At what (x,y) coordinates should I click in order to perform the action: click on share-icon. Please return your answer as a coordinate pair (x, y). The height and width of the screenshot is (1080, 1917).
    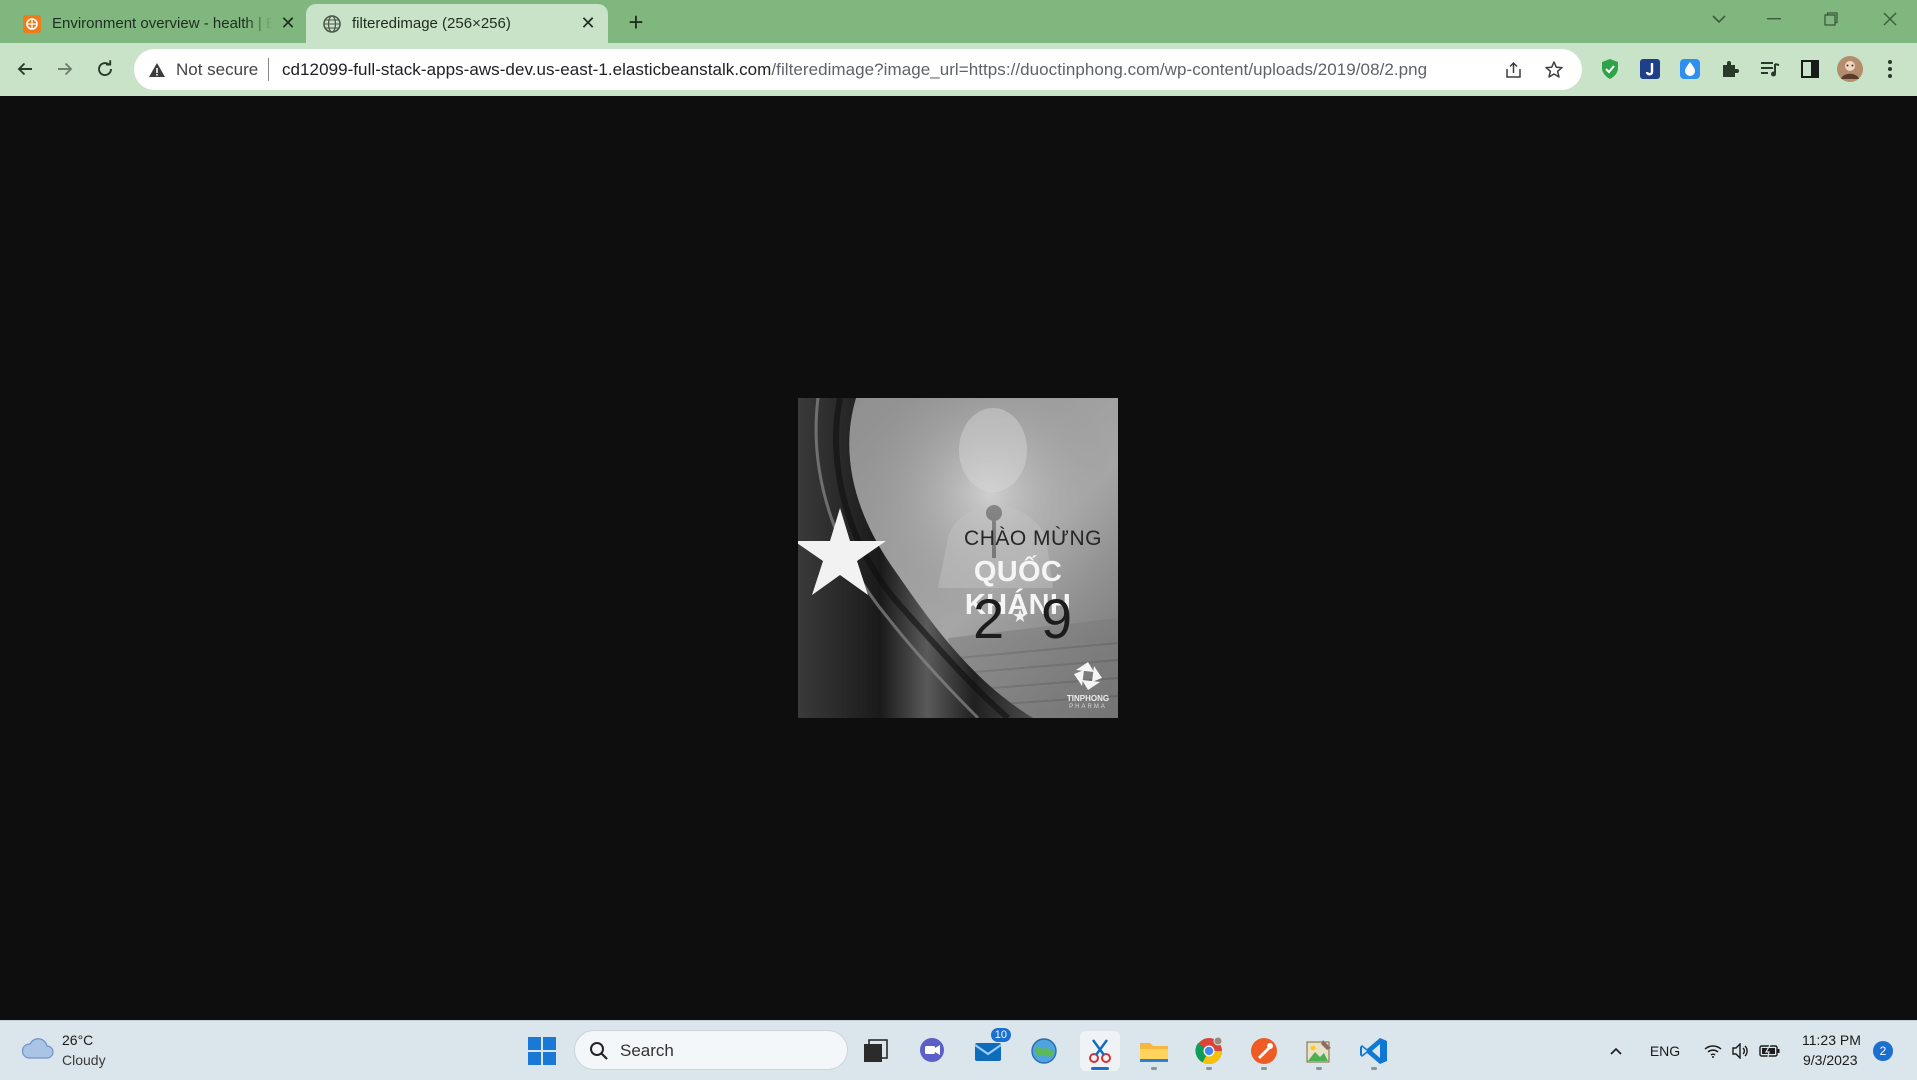
    Looking at the image, I should click on (1514, 70).